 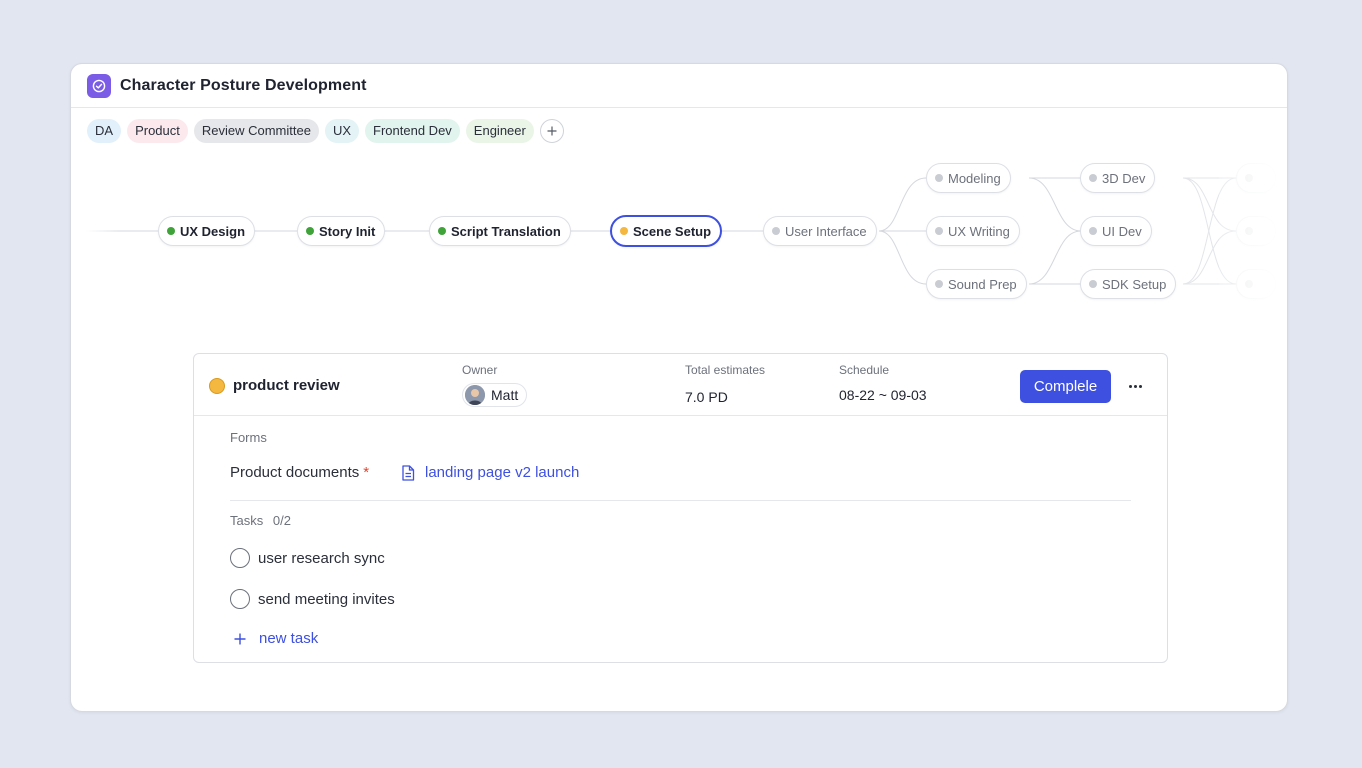 What do you see at coordinates (883, 395) in the screenshot?
I see `schedule-value: 08-22 ~ 09-03` at bounding box center [883, 395].